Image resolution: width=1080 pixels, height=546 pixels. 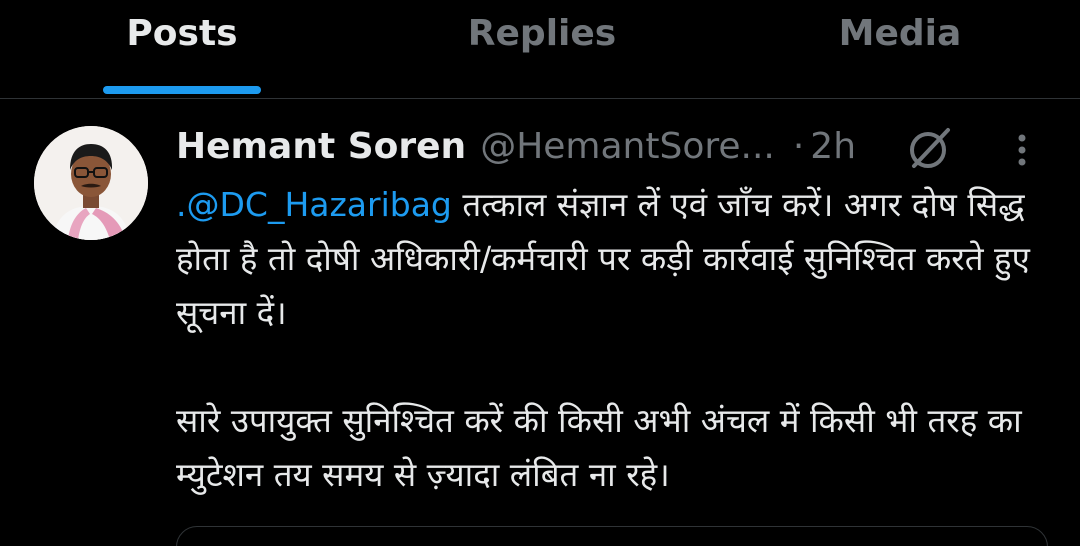 I want to click on post-timestamp: 2h, so click(x=833, y=146).